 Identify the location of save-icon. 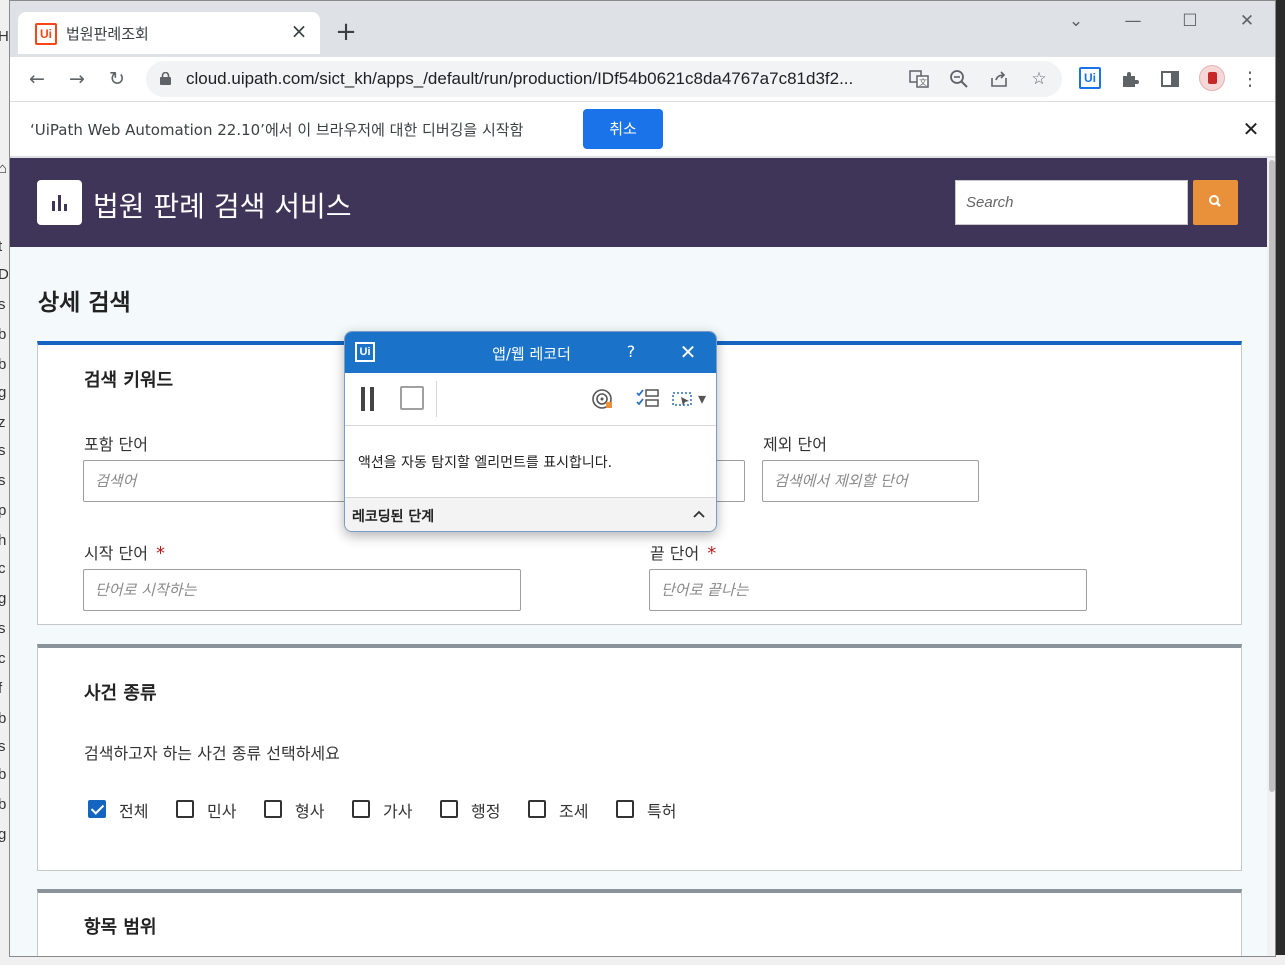
(412, 398).